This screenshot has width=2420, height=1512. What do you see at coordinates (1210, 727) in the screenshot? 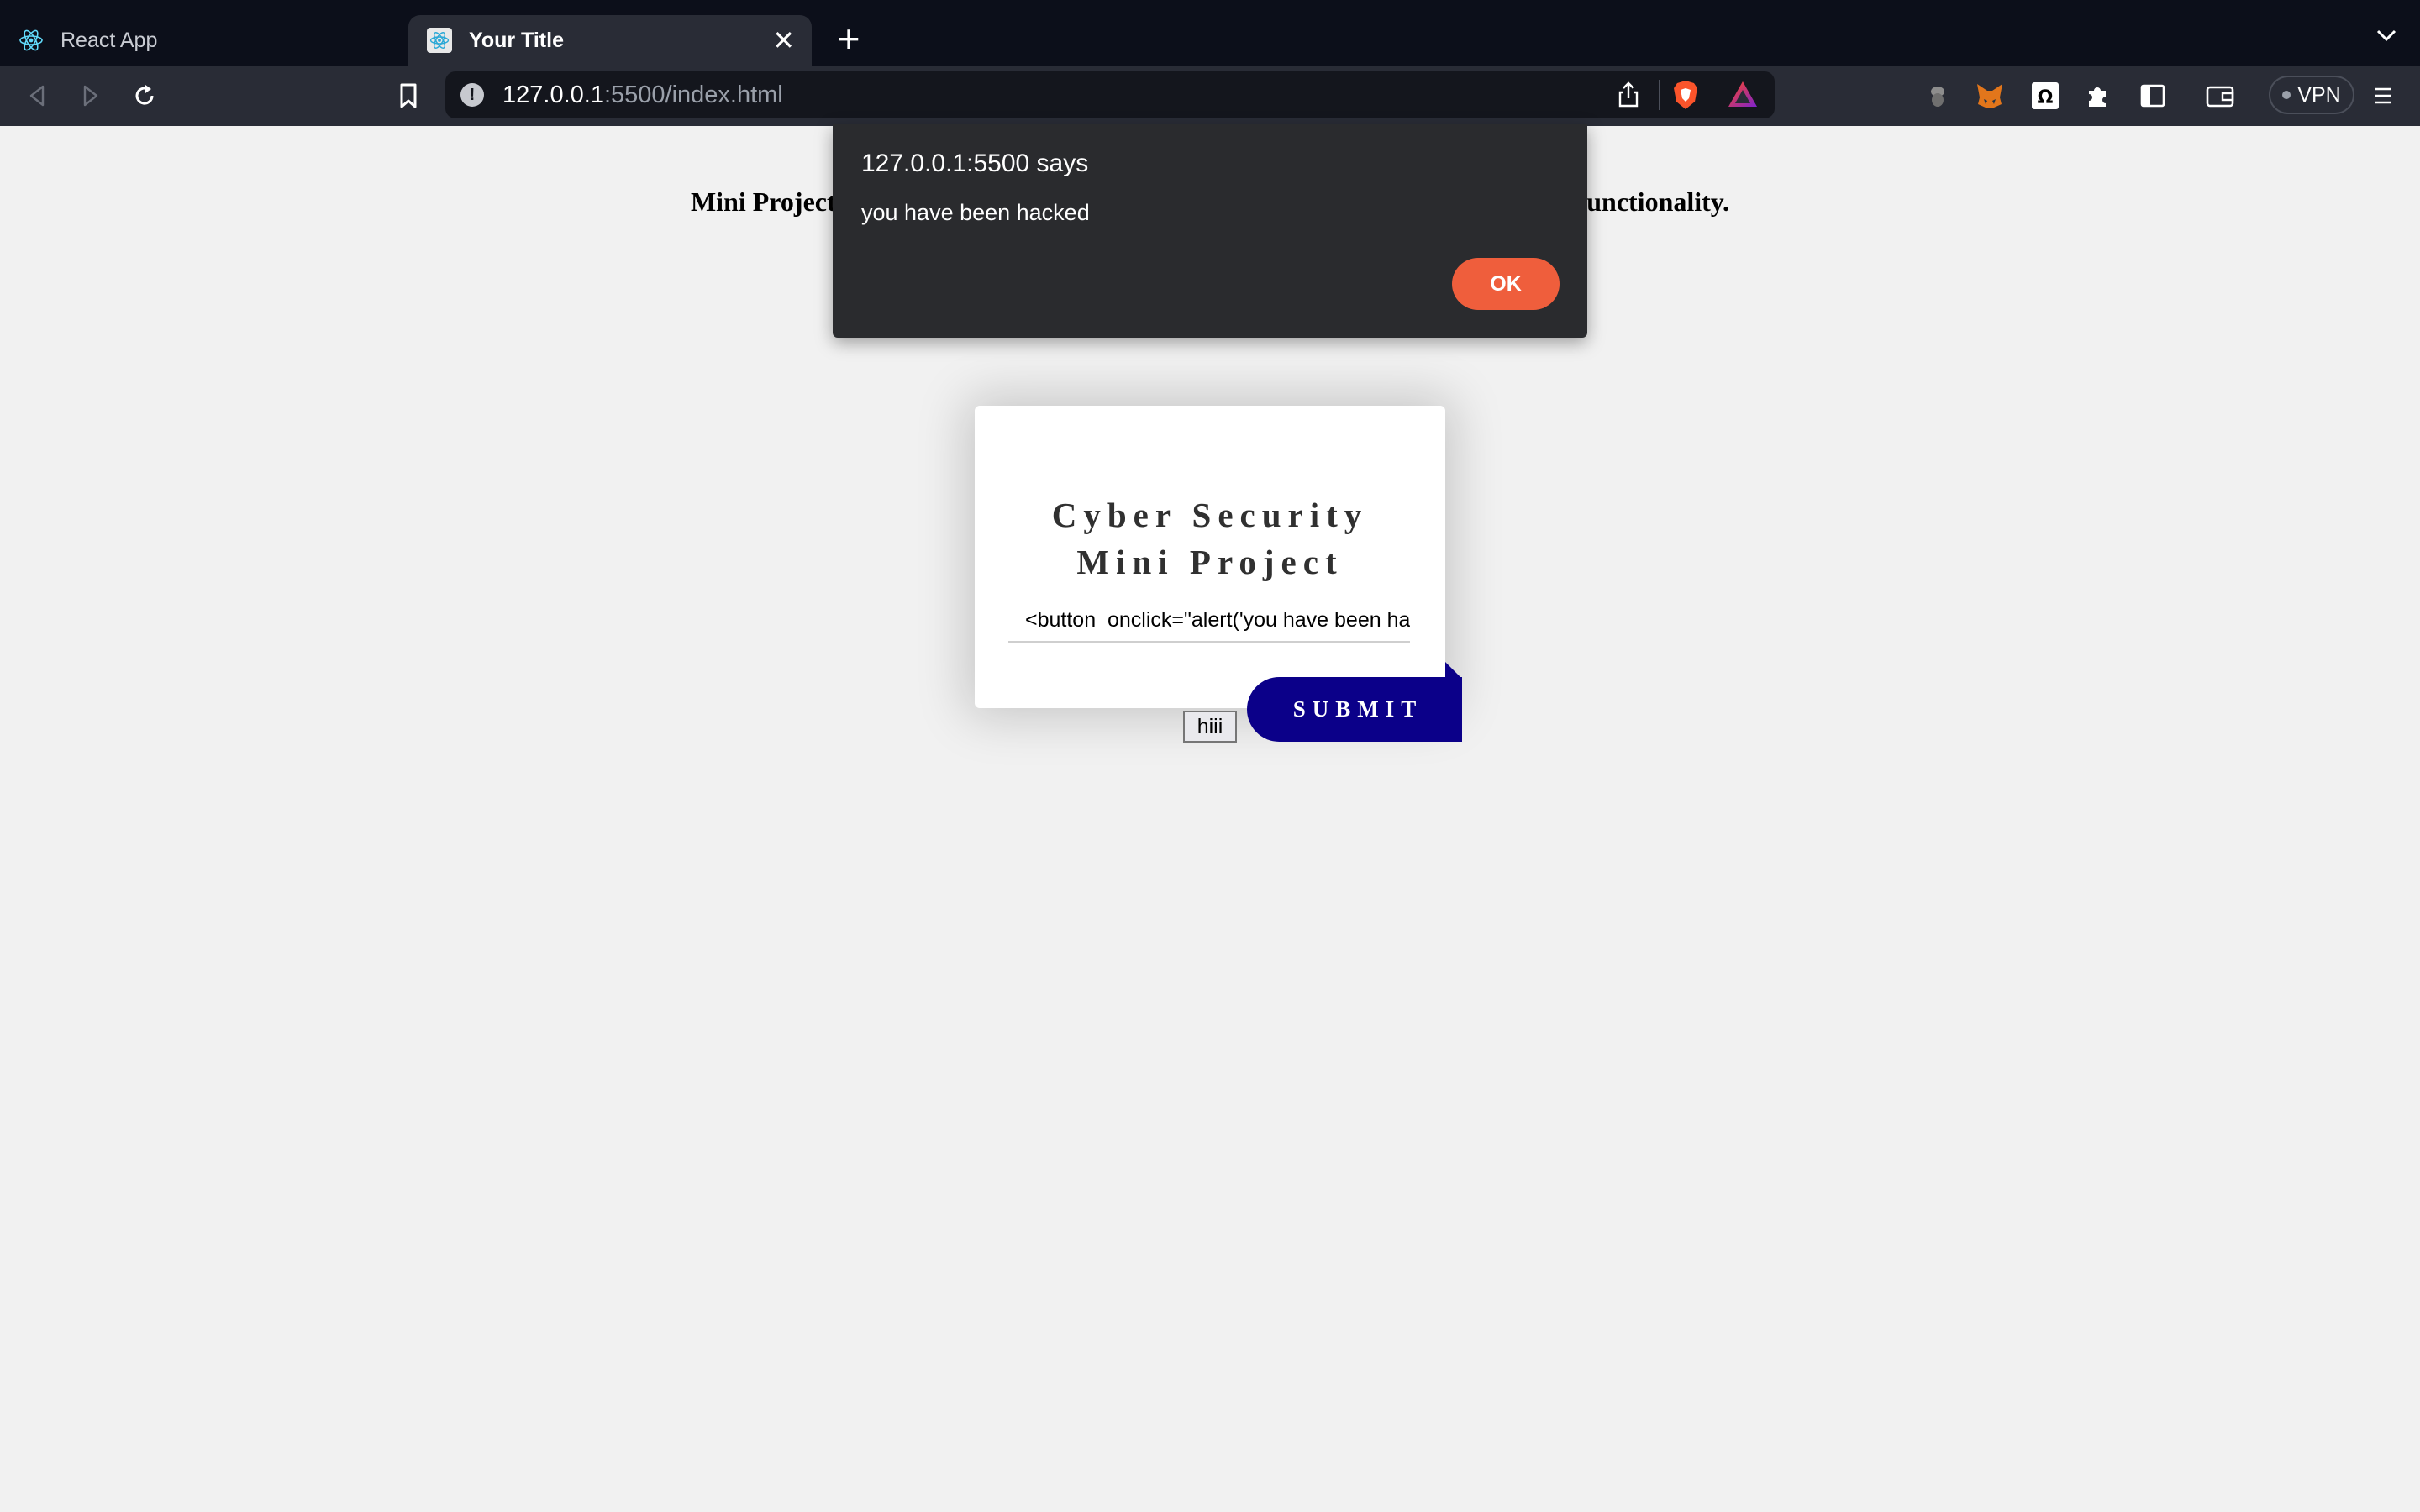
I see `injected-hiii-button: hiii` at bounding box center [1210, 727].